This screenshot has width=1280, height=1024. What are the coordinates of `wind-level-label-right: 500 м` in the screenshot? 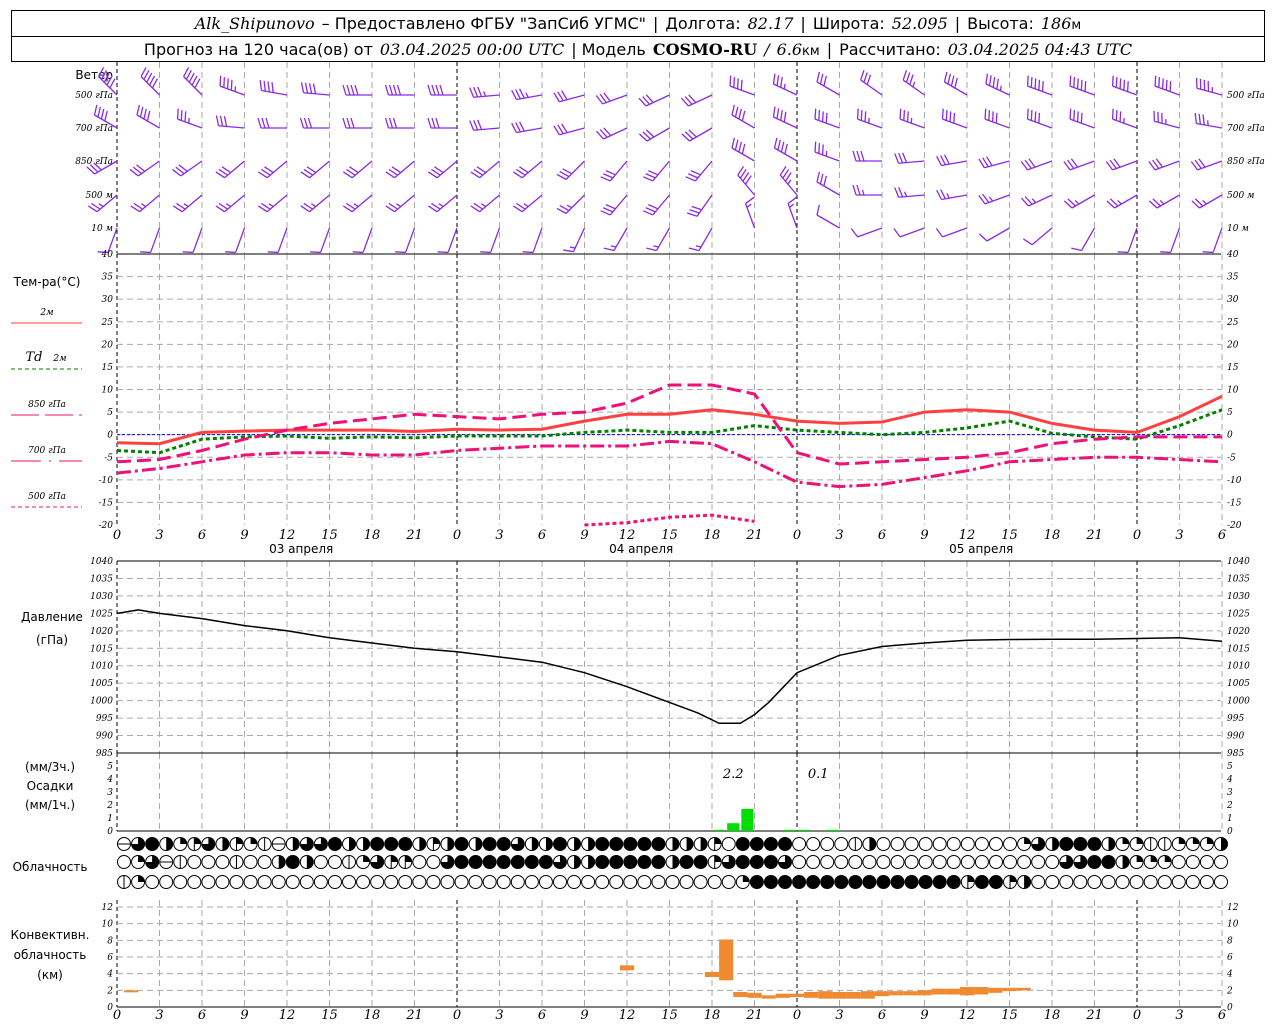 It's located at (1241, 196).